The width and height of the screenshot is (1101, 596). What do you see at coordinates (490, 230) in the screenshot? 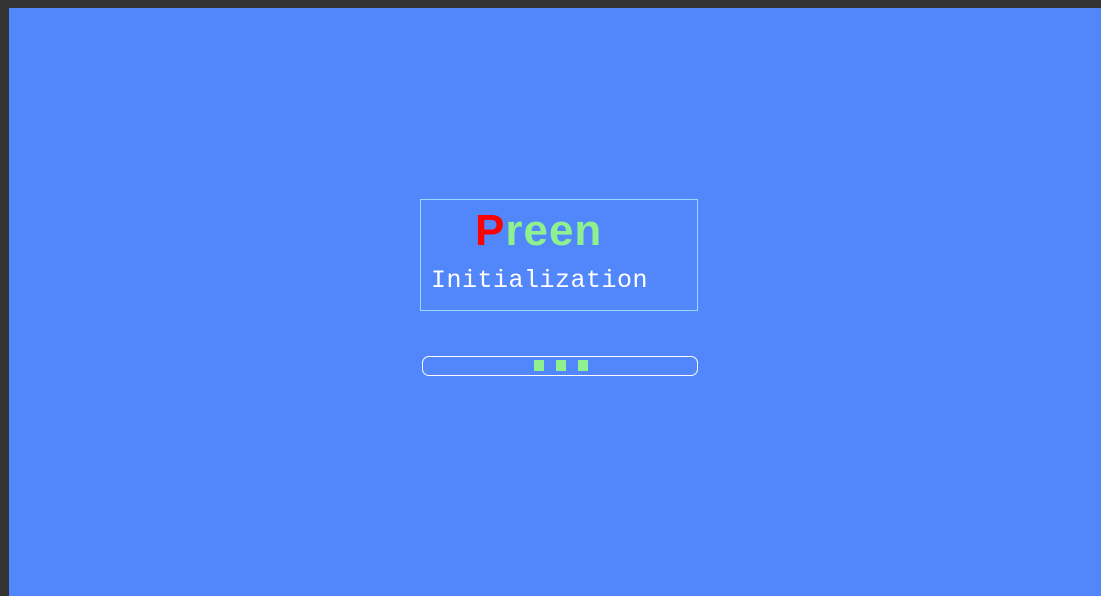
I see `brand-first-letter: P` at bounding box center [490, 230].